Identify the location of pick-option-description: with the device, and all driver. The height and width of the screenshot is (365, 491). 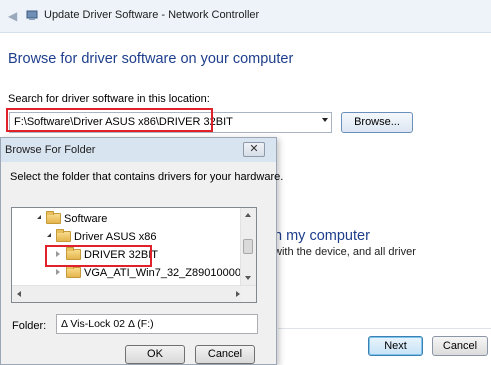
(345, 252).